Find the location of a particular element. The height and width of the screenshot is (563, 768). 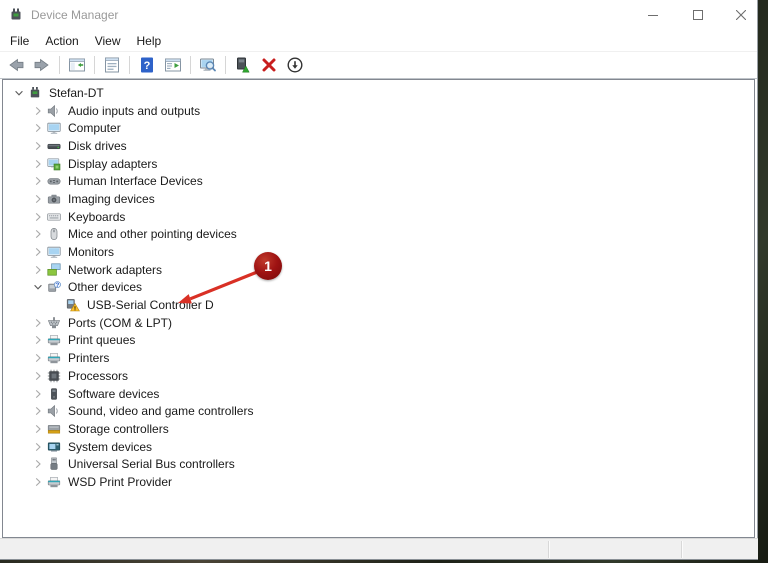

back-button is located at coordinates (16, 65).